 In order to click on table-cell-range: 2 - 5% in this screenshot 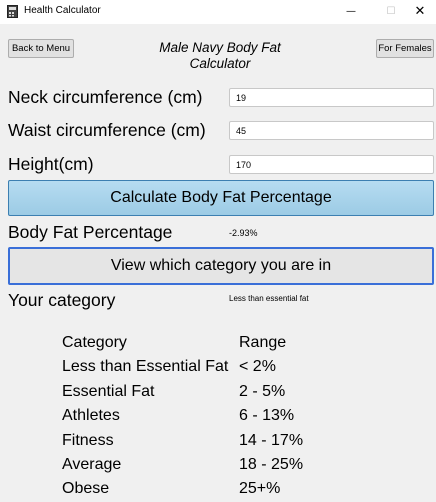, I will do `click(262, 391)`.